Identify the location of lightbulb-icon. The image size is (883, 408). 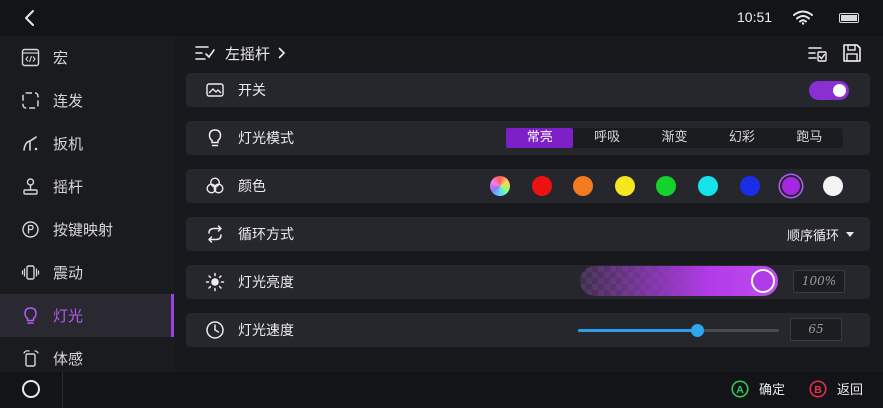
(215, 138).